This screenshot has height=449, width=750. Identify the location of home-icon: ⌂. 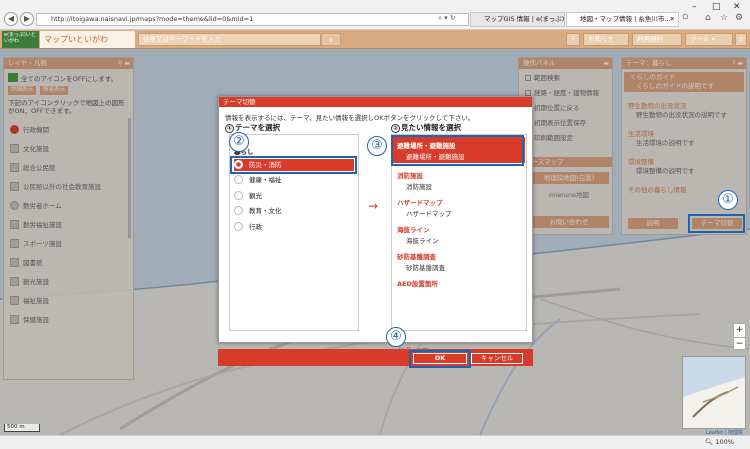
(708, 18).